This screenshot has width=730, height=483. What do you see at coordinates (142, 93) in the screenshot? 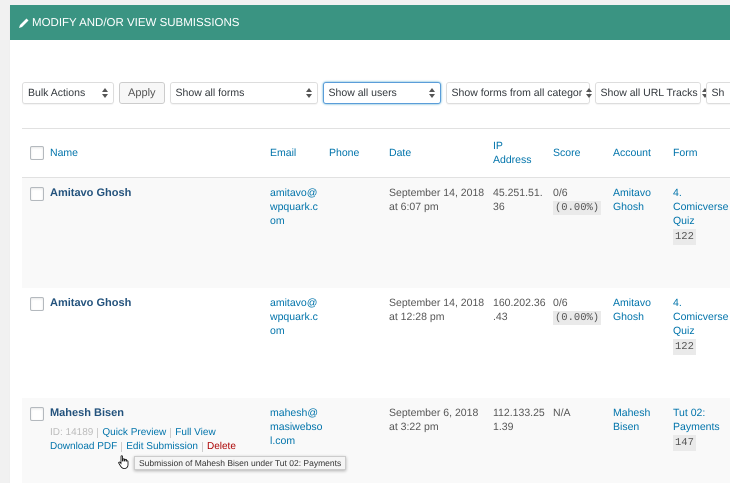
I see `apply-button: Apply` at bounding box center [142, 93].